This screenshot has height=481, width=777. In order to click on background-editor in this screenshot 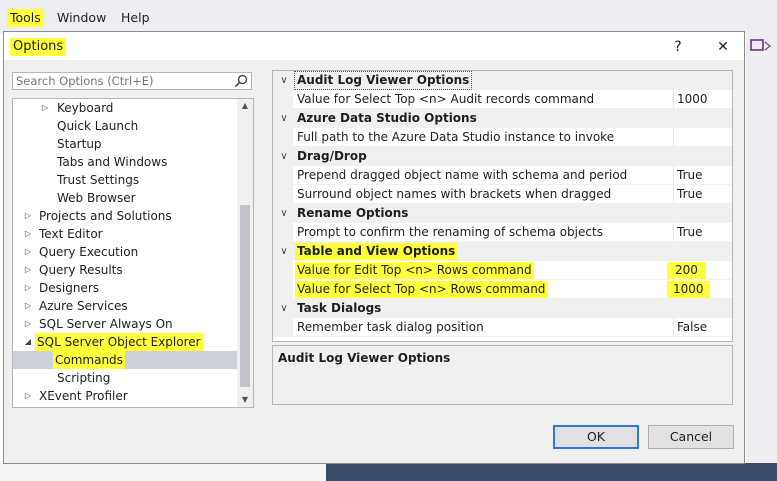, I will do `click(163, 472)`.